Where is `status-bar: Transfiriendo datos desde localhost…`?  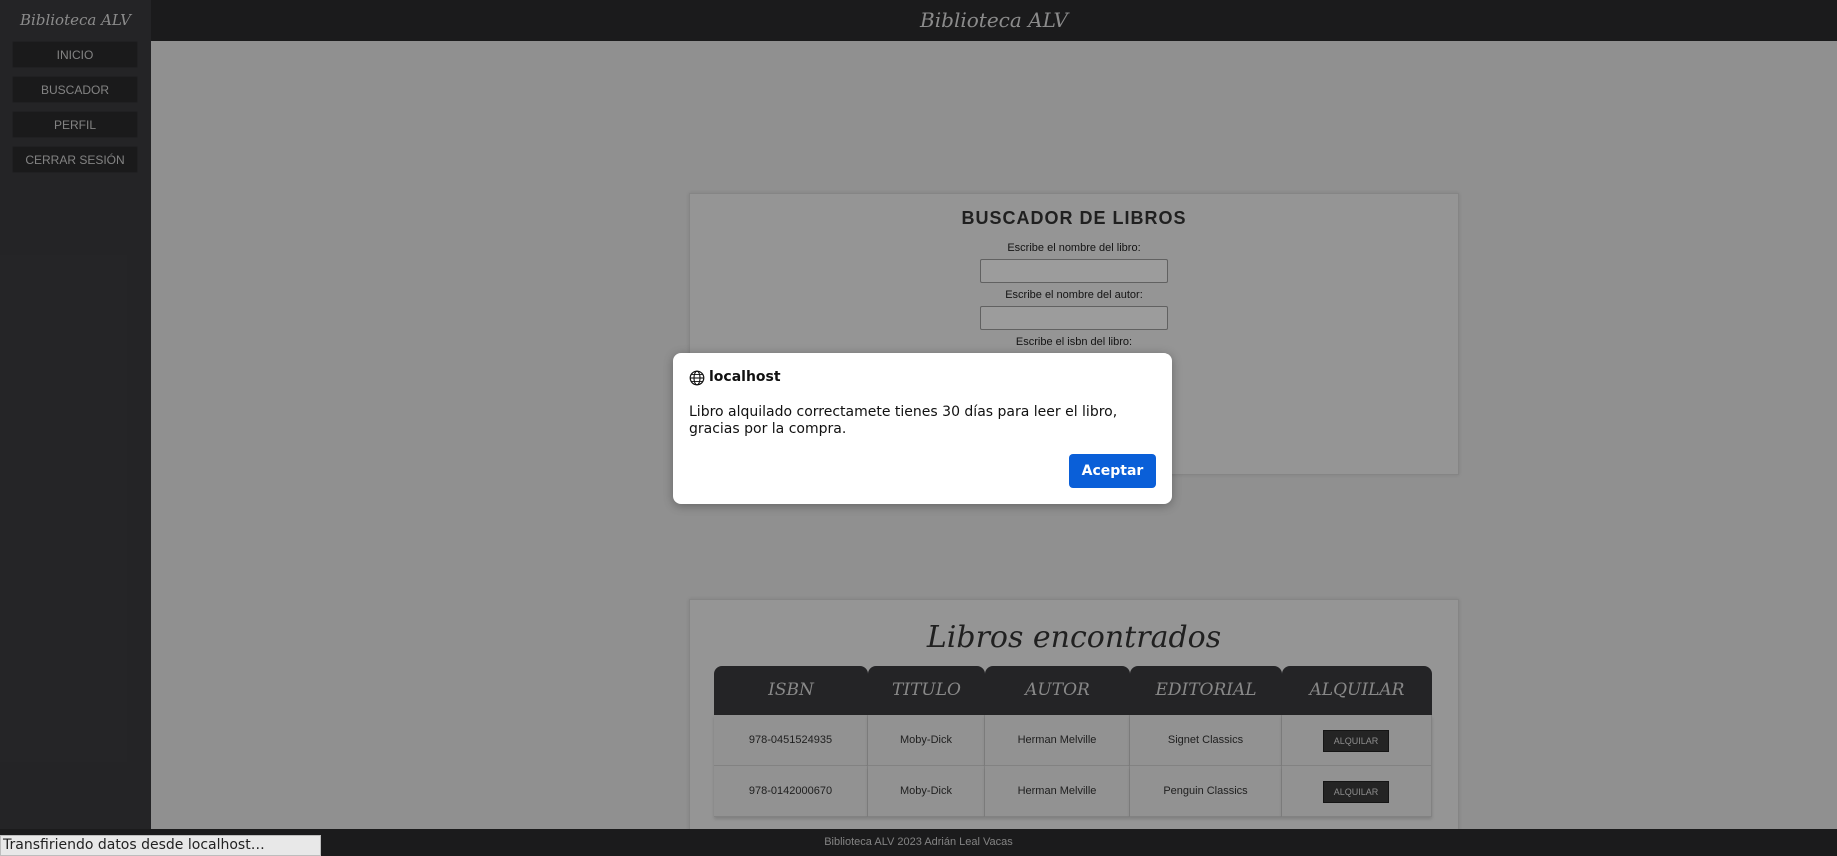
status-bar: Transfiriendo datos desde localhost… is located at coordinates (160, 845).